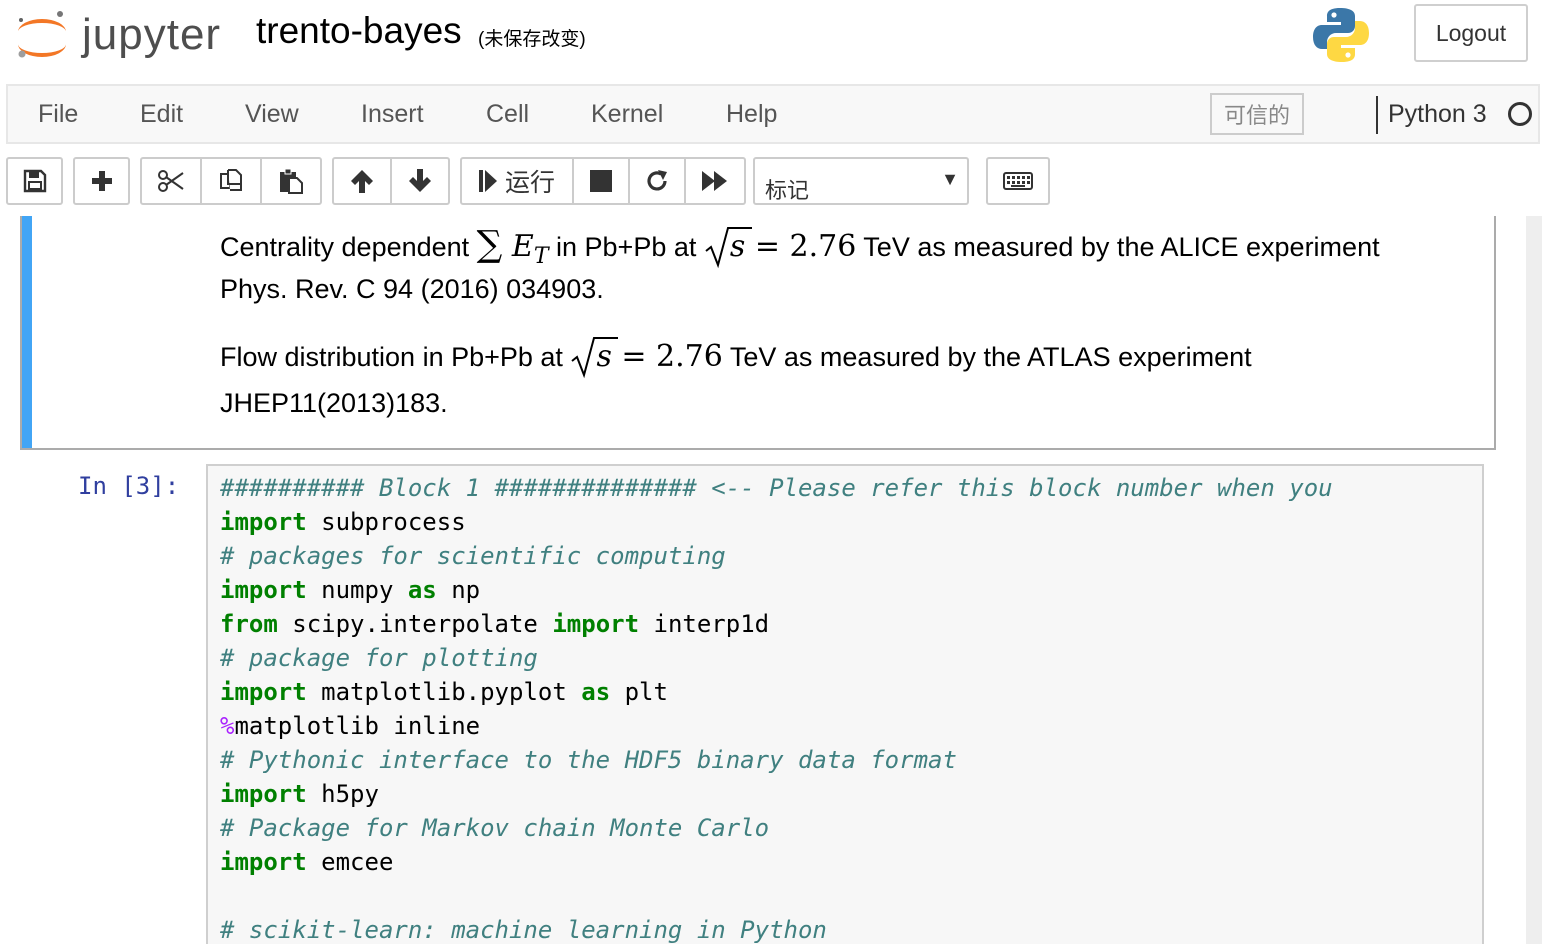 This screenshot has width=1542, height=944. Describe the element at coordinates (507, 114) in the screenshot. I see `menu-cell: Cell` at that location.